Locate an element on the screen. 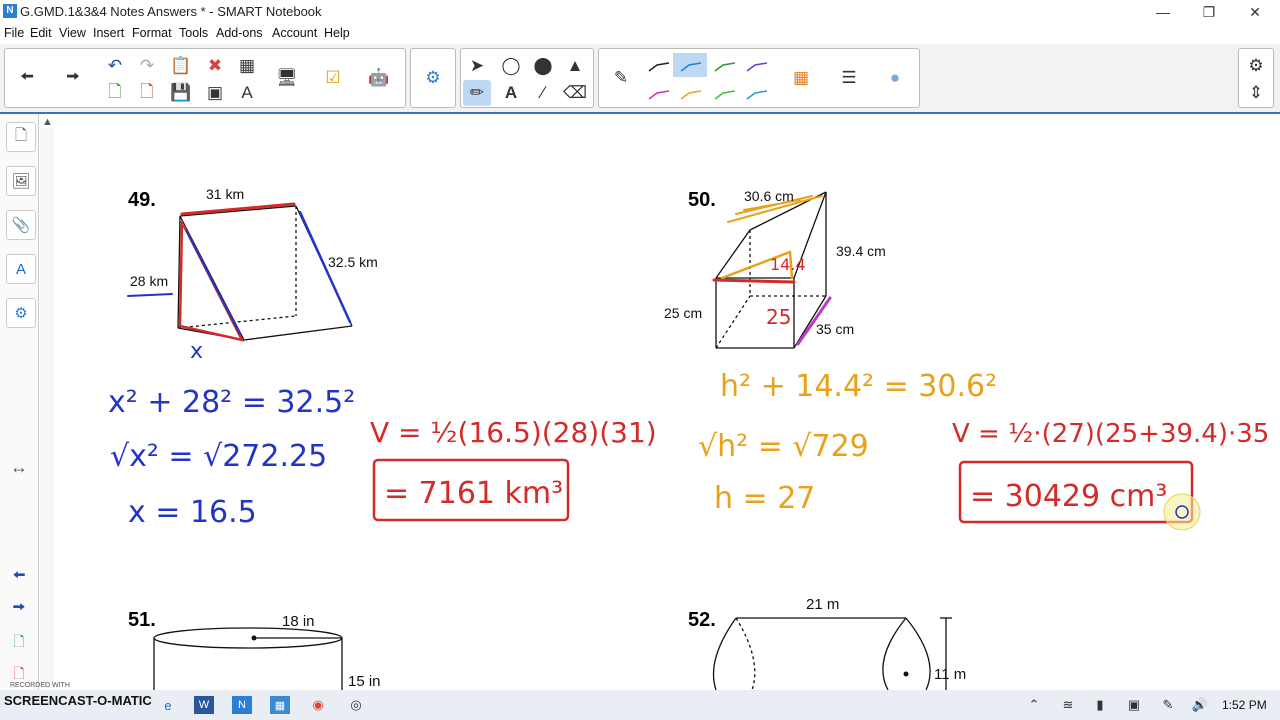  toolbar-group-puzzle: ⚙ is located at coordinates (433, 78).